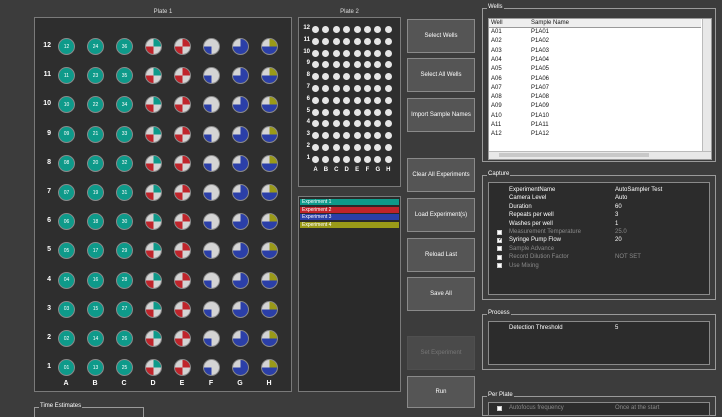 This screenshot has height=417, width=722. Describe the element at coordinates (124, 134) in the screenshot. I see `plate1-well: 33` at that location.